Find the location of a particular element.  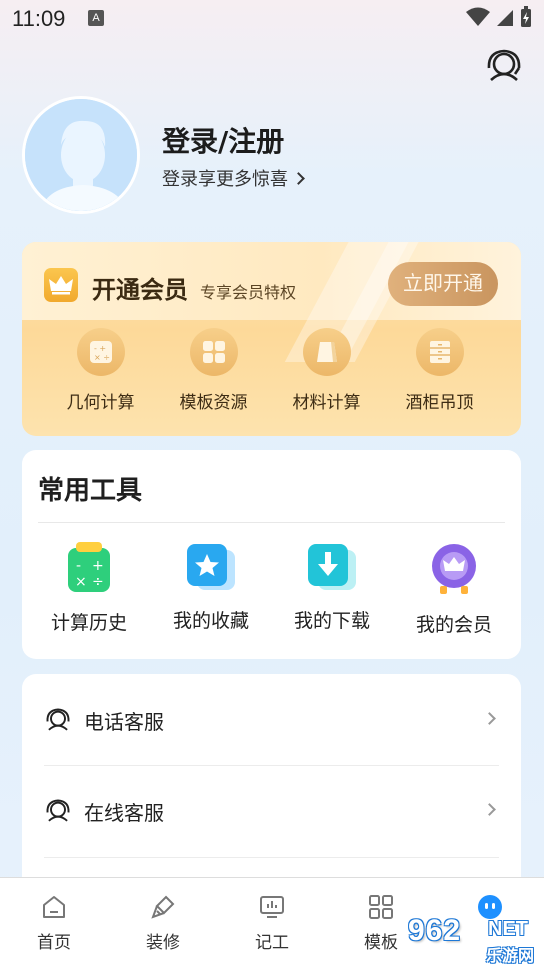

star-icon is located at coordinates (211, 567).